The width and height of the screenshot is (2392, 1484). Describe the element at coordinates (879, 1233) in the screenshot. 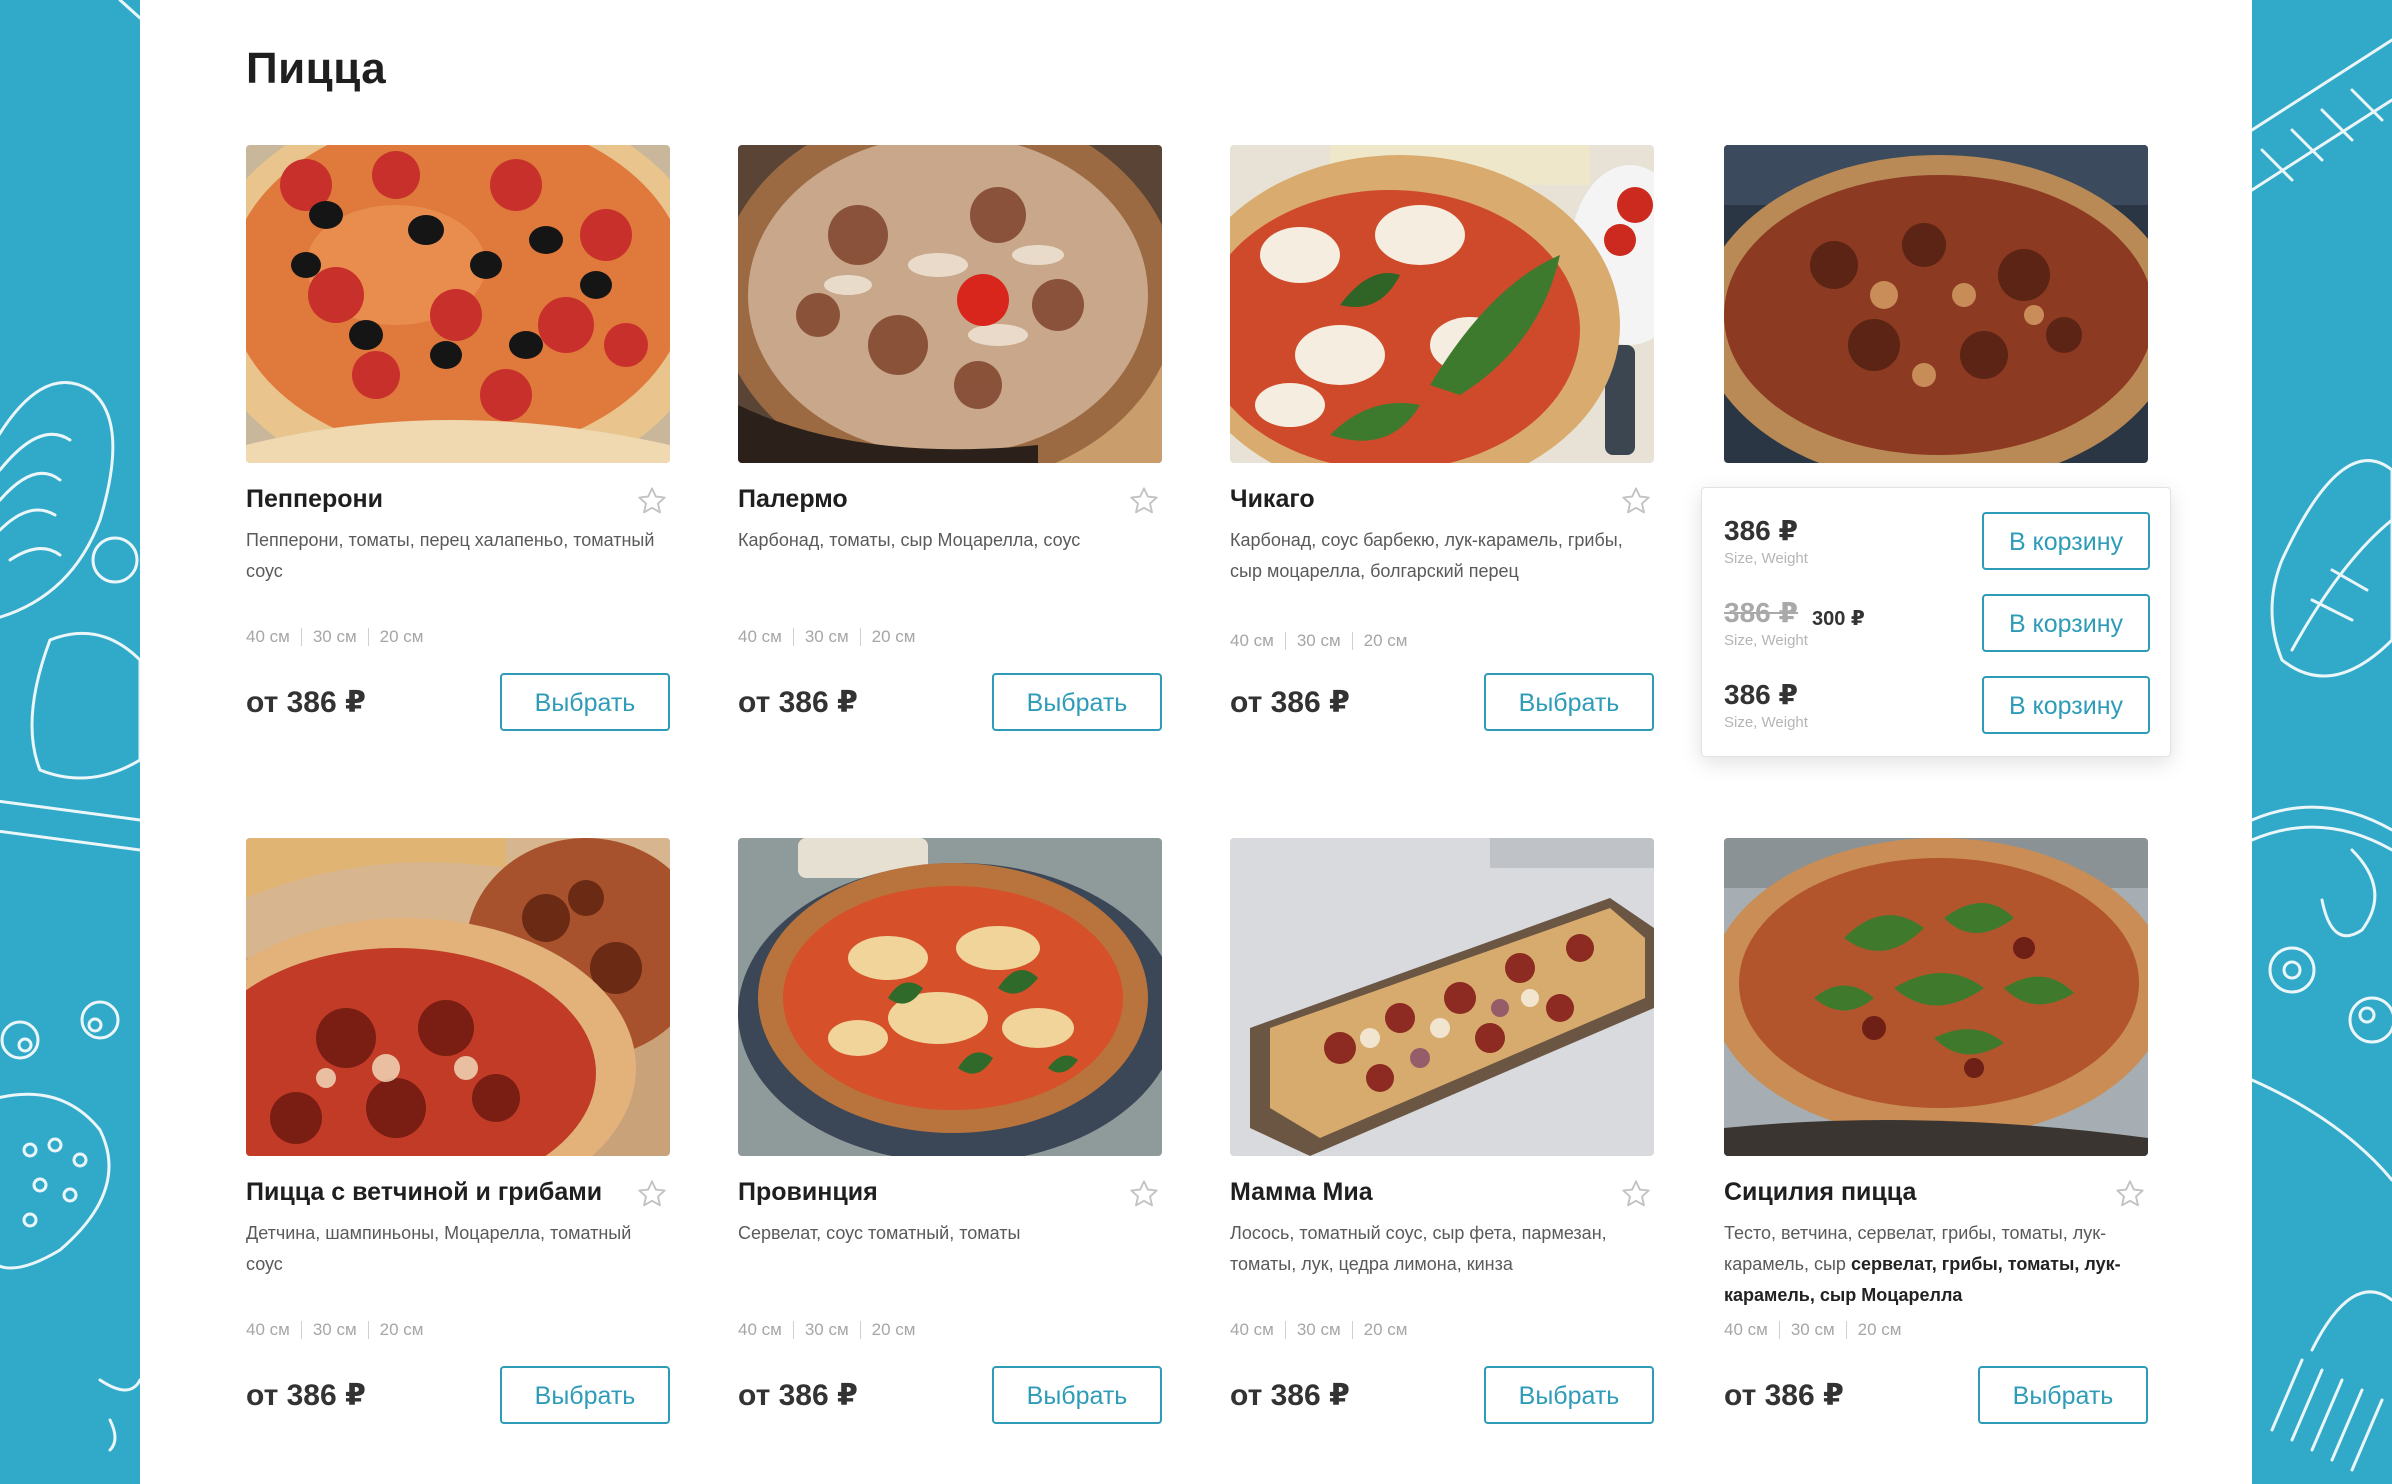

I see `product-description: Сервелат, соус томатный, томаты` at that location.